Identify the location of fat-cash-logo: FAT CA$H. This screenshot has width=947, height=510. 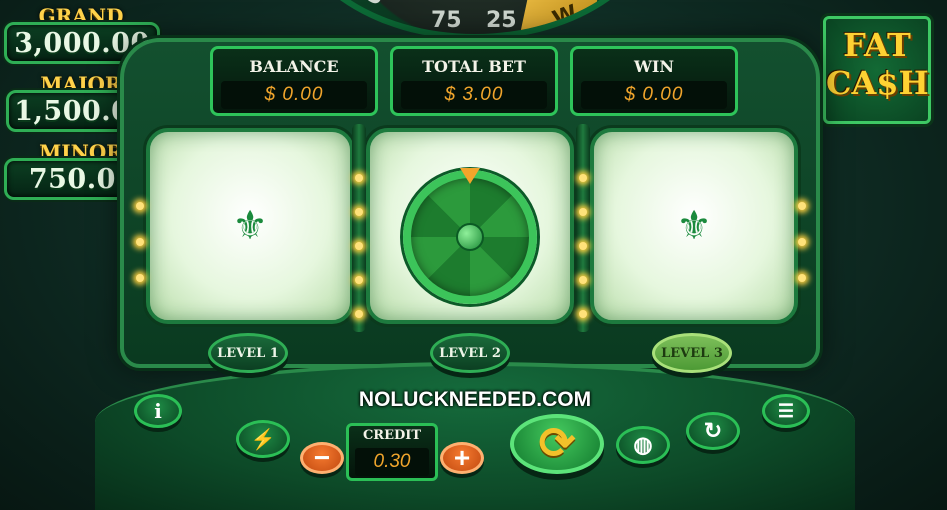
(877, 70).